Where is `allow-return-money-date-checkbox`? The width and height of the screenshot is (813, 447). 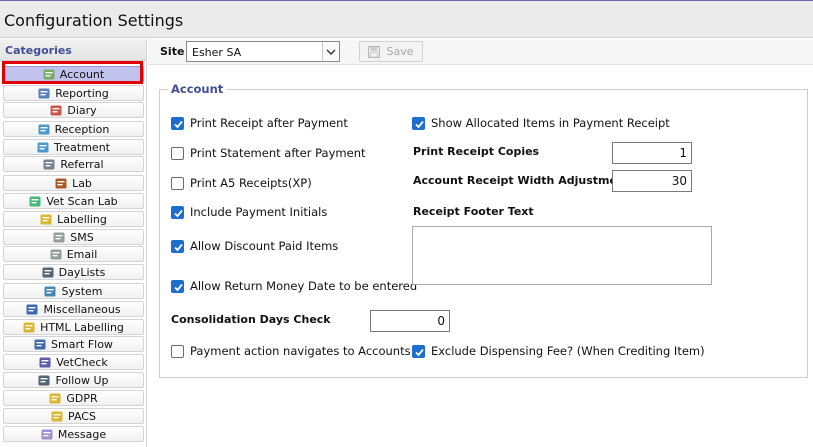 allow-return-money-date-checkbox is located at coordinates (177, 286).